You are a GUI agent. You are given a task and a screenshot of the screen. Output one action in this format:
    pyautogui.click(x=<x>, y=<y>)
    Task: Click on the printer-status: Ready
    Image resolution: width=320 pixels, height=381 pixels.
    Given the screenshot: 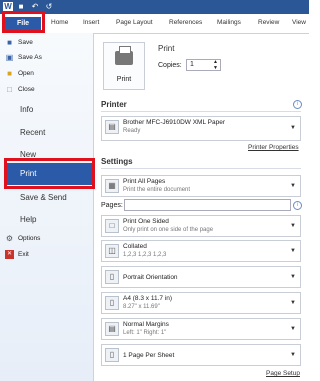 What is the action you would take?
    pyautogui.click(x=132, y=131)
    